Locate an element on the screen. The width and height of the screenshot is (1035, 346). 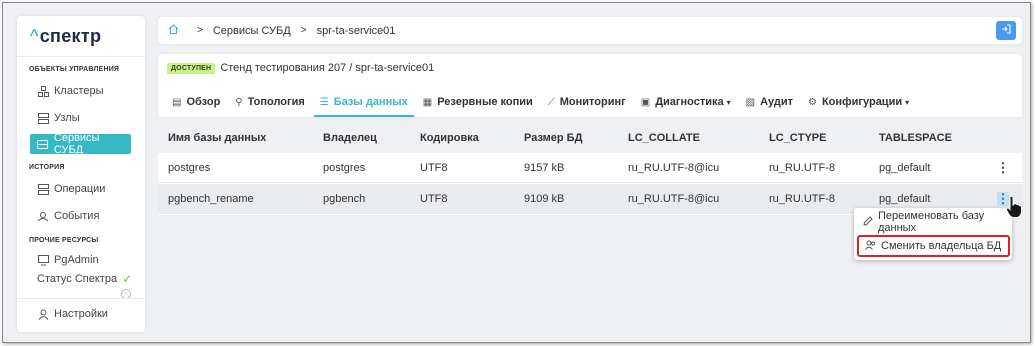
tab-databases: ☰ Базы данных is located at coordinates (363, 102).